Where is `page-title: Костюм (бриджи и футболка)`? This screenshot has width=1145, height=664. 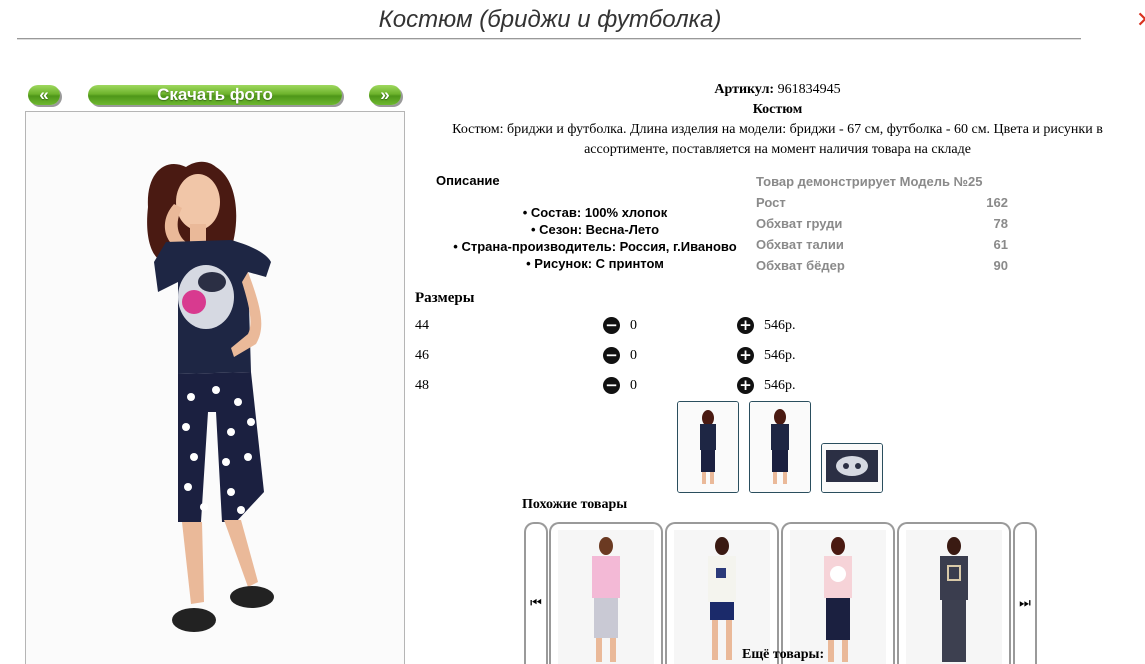
page-title: Костюм (бриджи и футболка) is located at coordinates (550, 19).